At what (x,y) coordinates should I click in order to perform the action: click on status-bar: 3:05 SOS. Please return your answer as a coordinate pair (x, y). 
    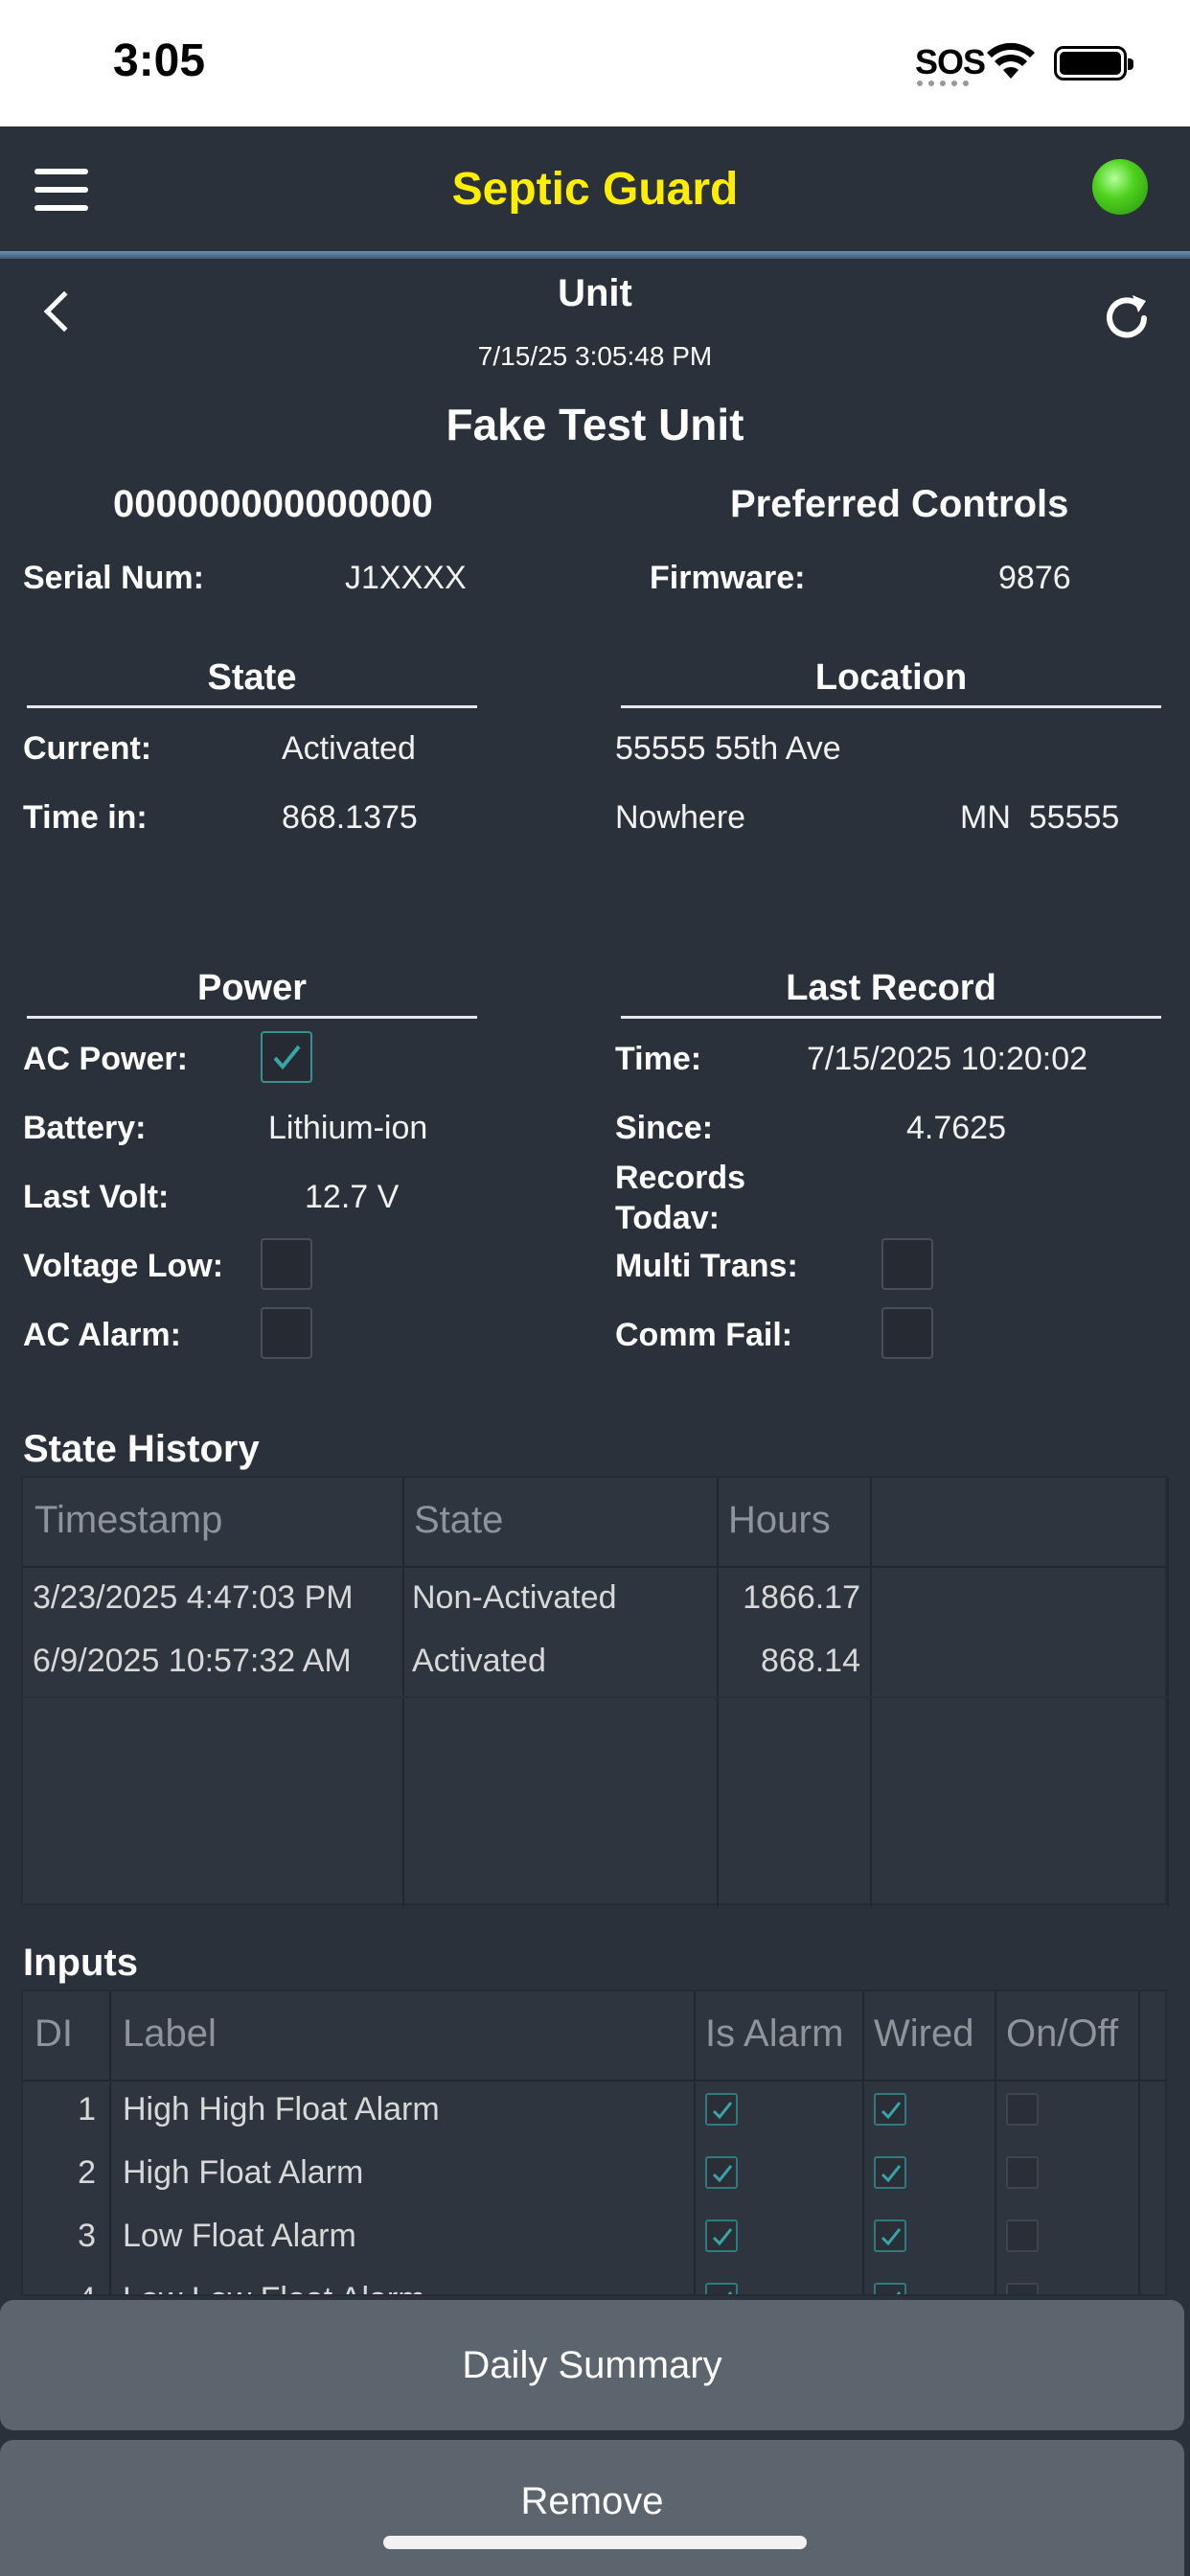
    Looking at the image, I should click on (595, 63).